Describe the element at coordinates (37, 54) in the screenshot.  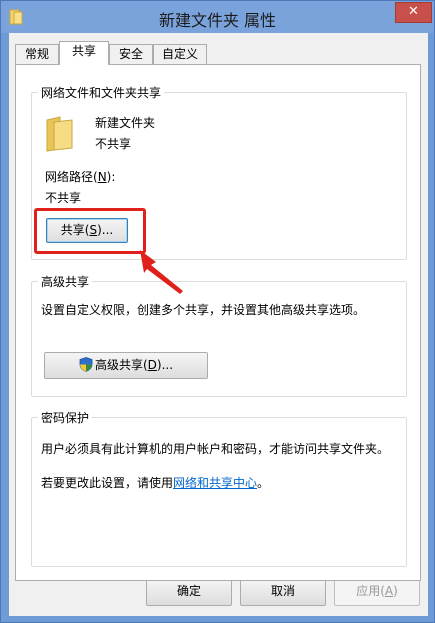
I see `tab-general: 常规` at that location.